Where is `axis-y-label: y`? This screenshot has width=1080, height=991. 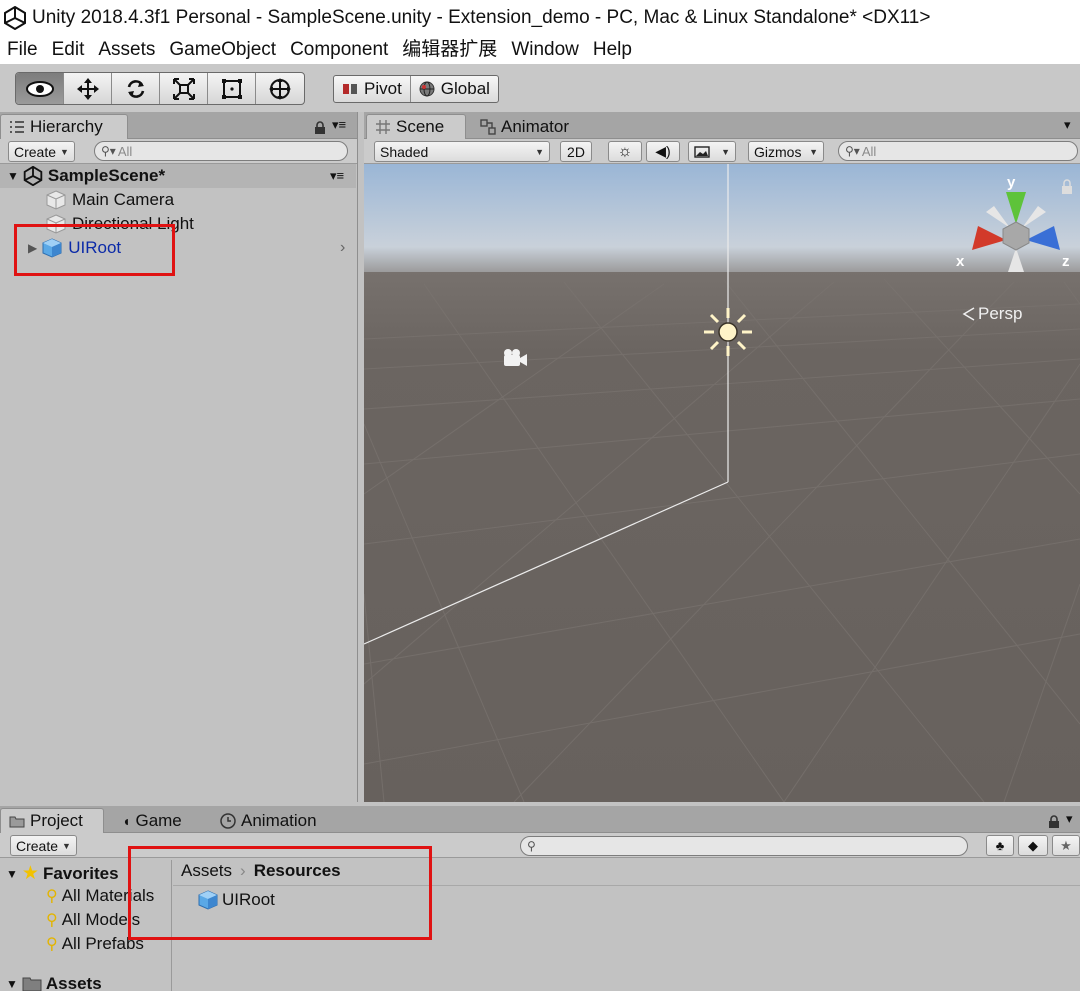
axis-y-label: y is located at coordinates (1011, 182).